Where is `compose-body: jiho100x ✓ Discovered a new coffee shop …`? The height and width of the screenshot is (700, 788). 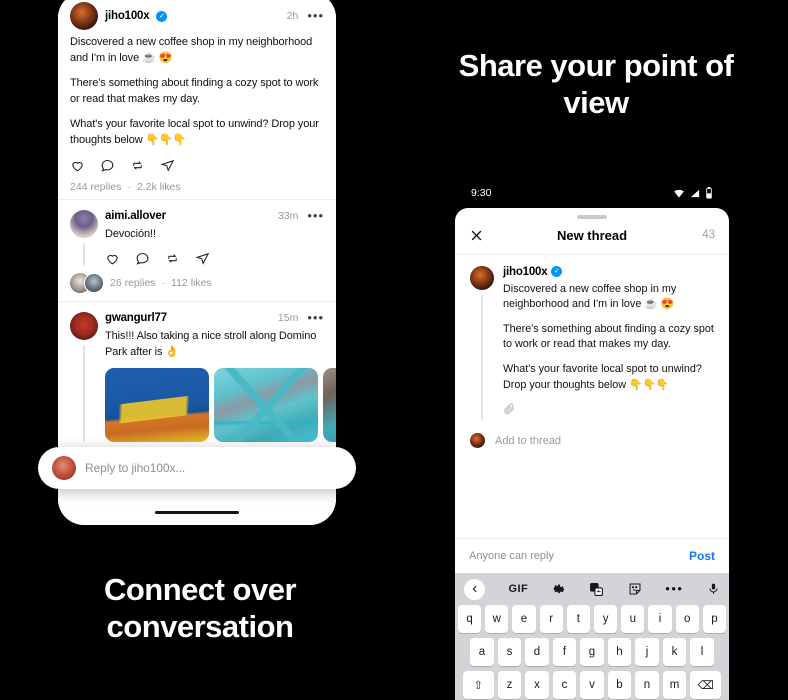 compose-body: jiho100x ✓ Discovered a new coffee shop … is located at coordinates (609, 343).